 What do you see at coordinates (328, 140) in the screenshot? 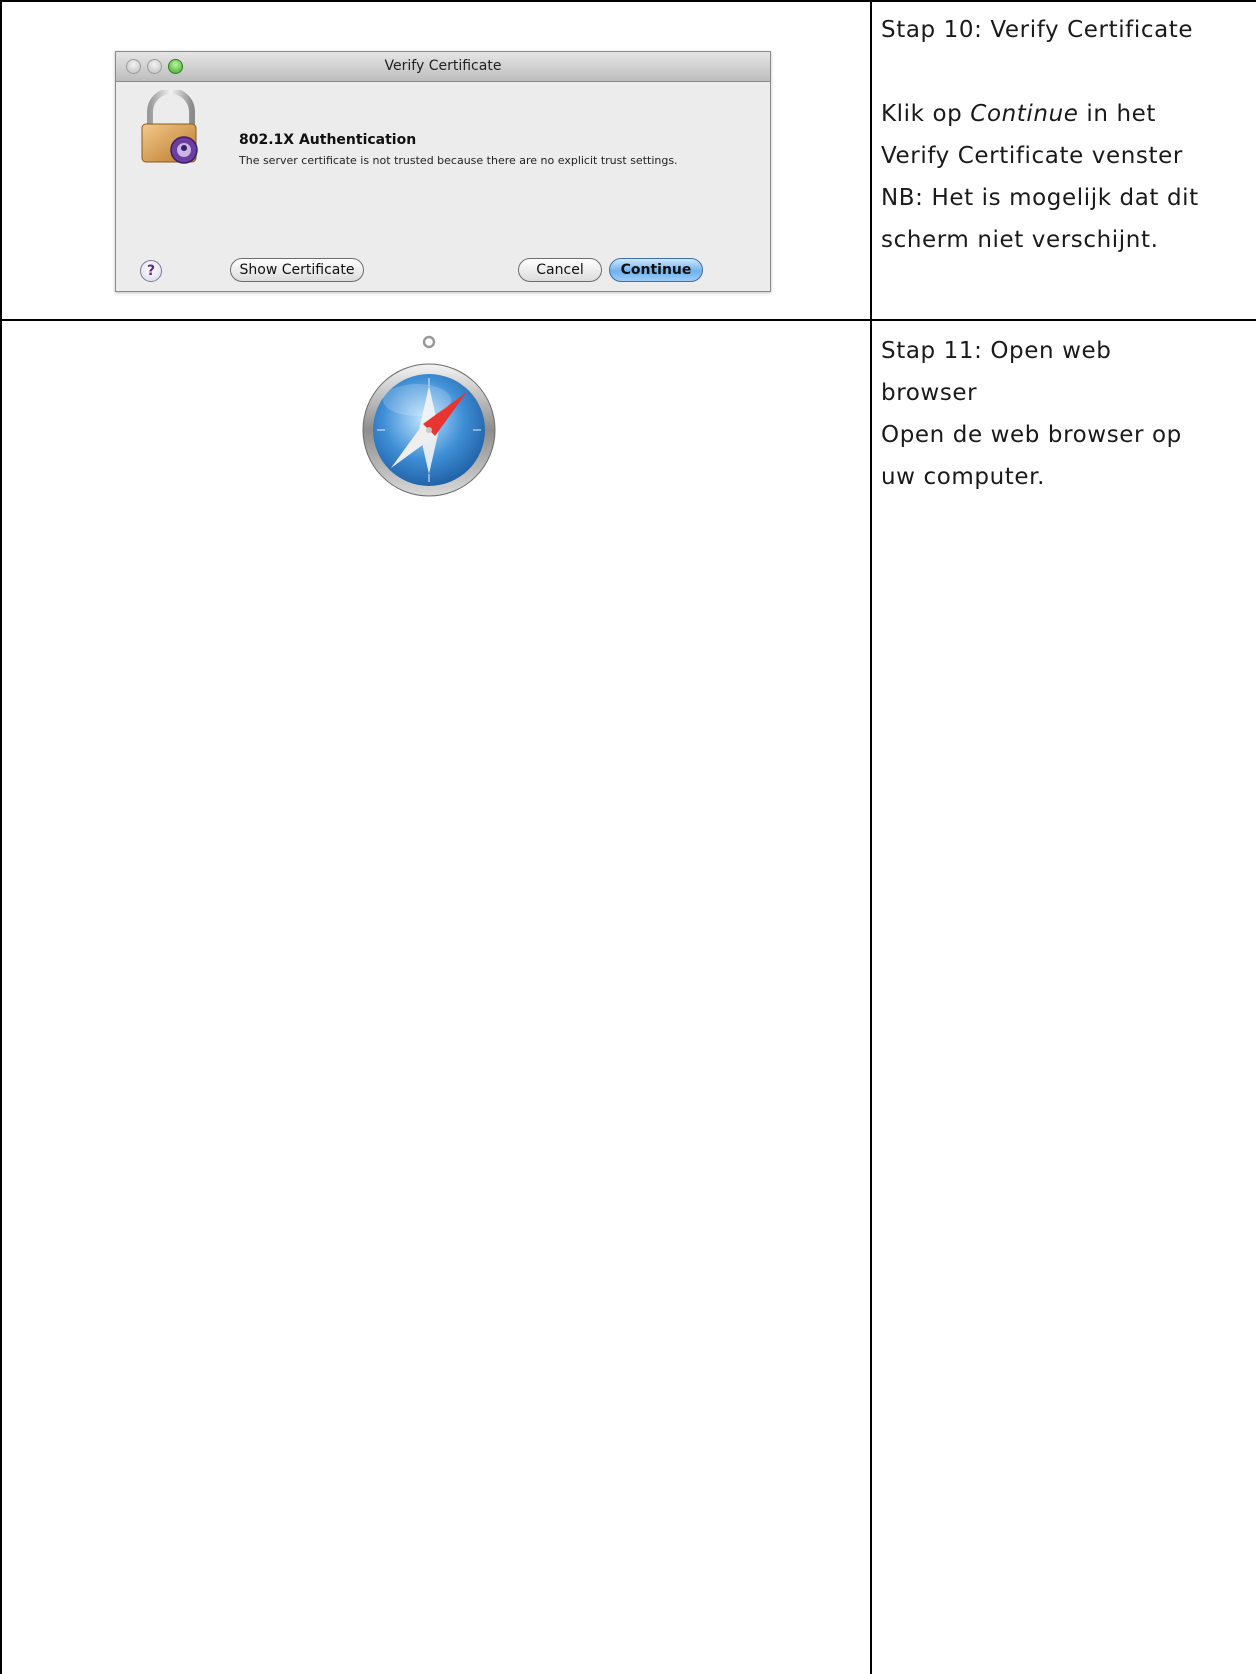
I see `dialog-heading: 802.1X Authentication` at bounding box center [328, 140].